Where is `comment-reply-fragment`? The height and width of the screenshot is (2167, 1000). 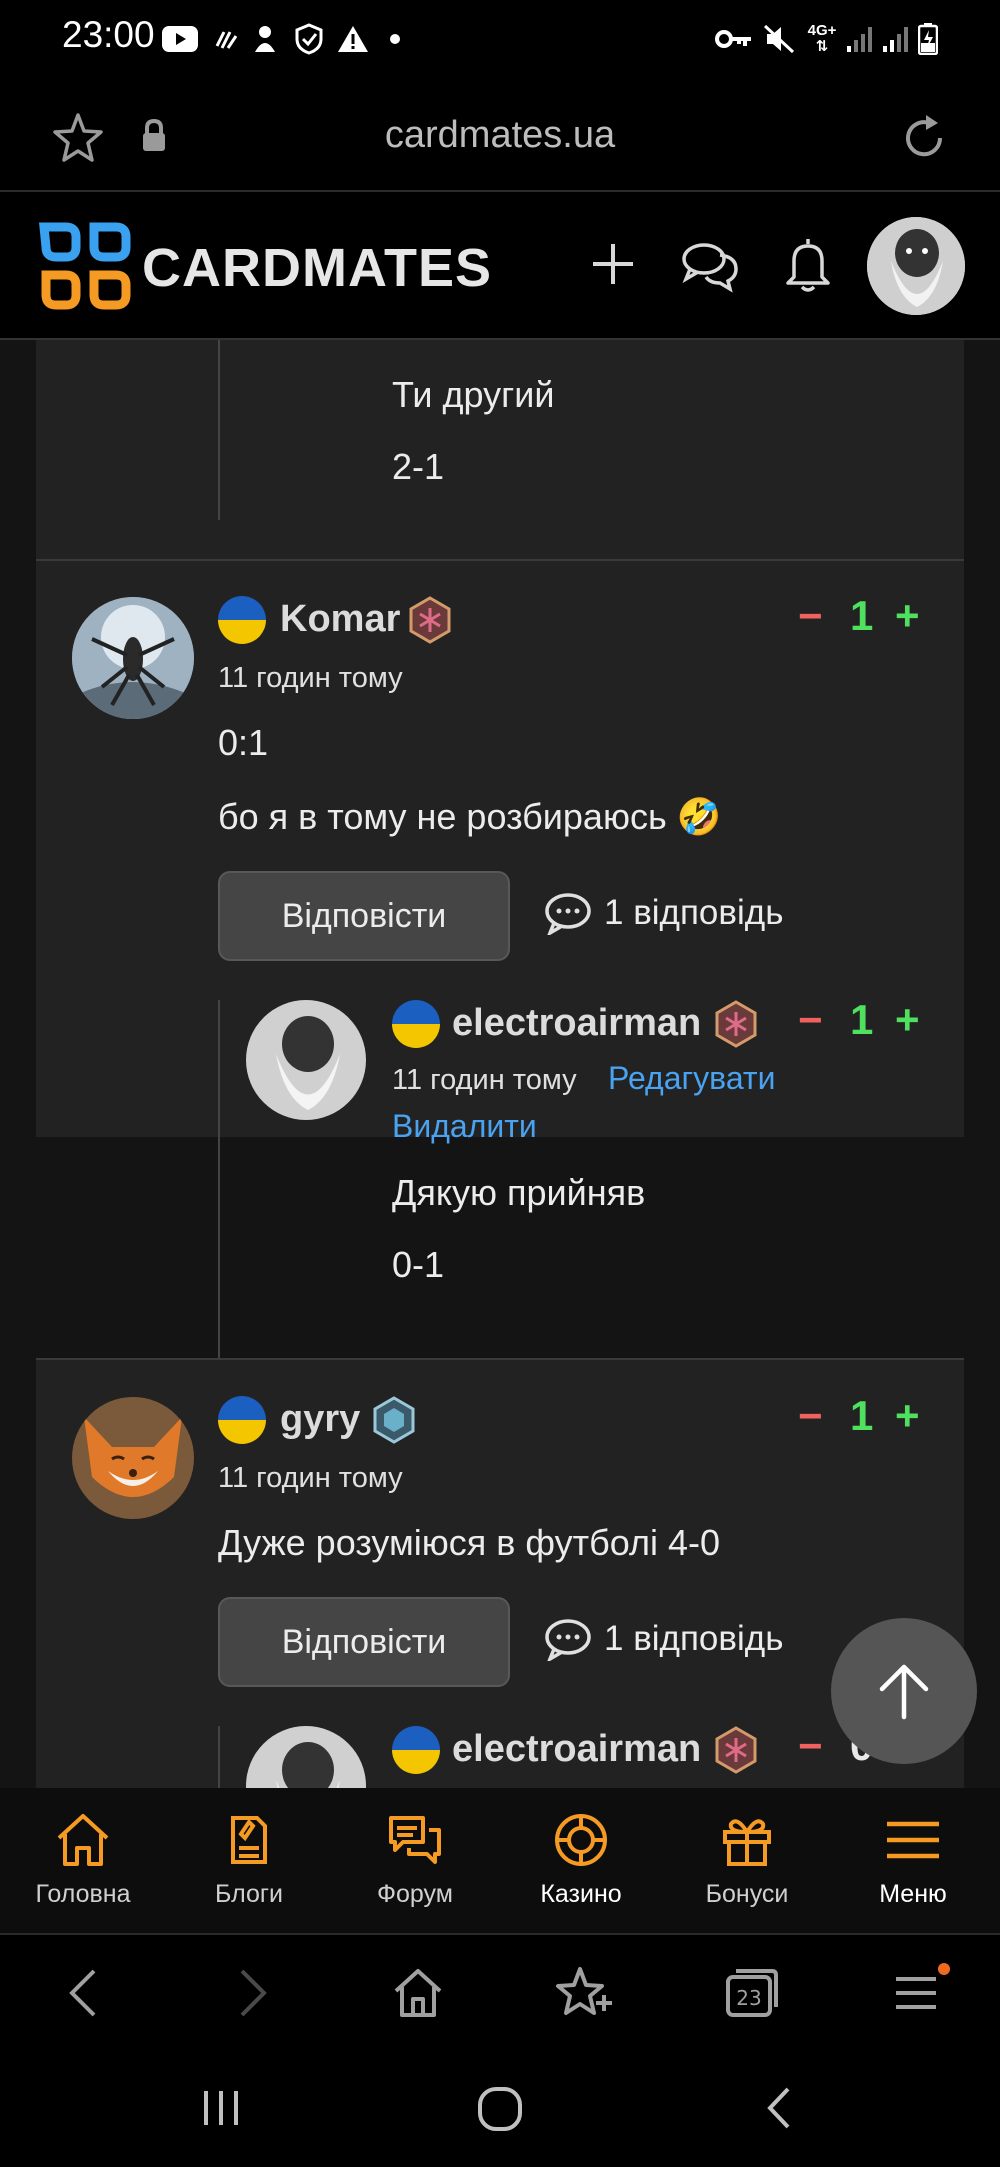 comment-reply-fragment is located at coordinates (500, 450).